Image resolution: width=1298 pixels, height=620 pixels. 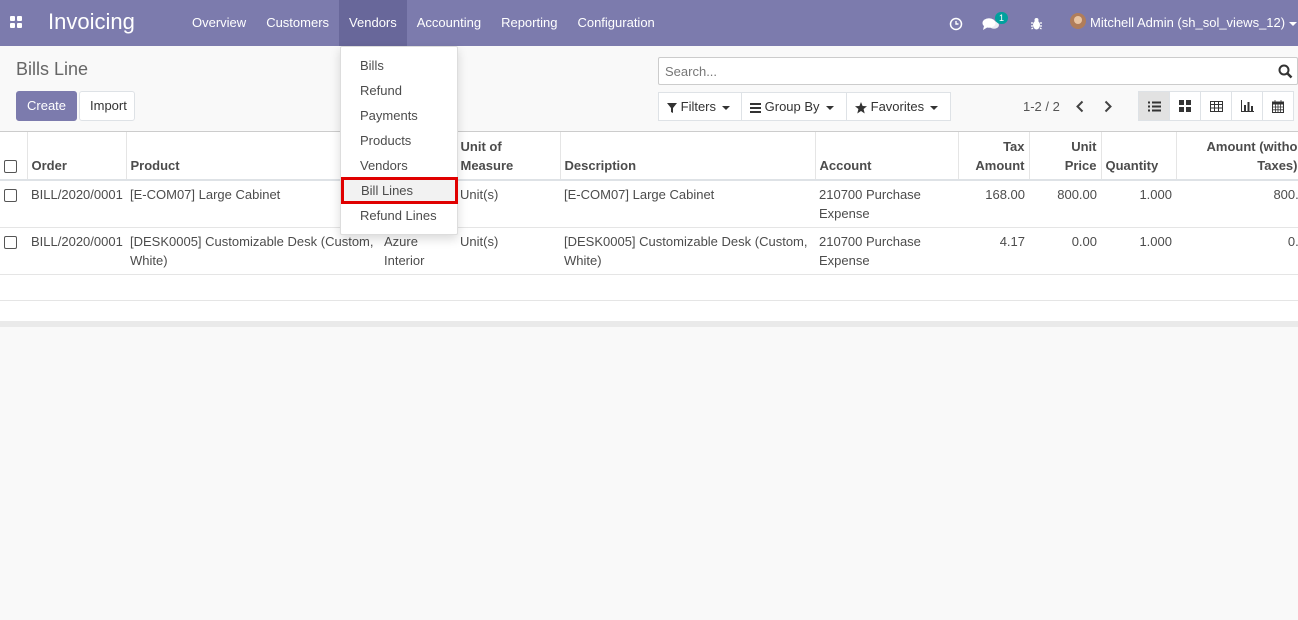 What do you see at coordinates (1078, 21) in the screenshot?
I see `user-avatar` at bounding box center [1078, 21].